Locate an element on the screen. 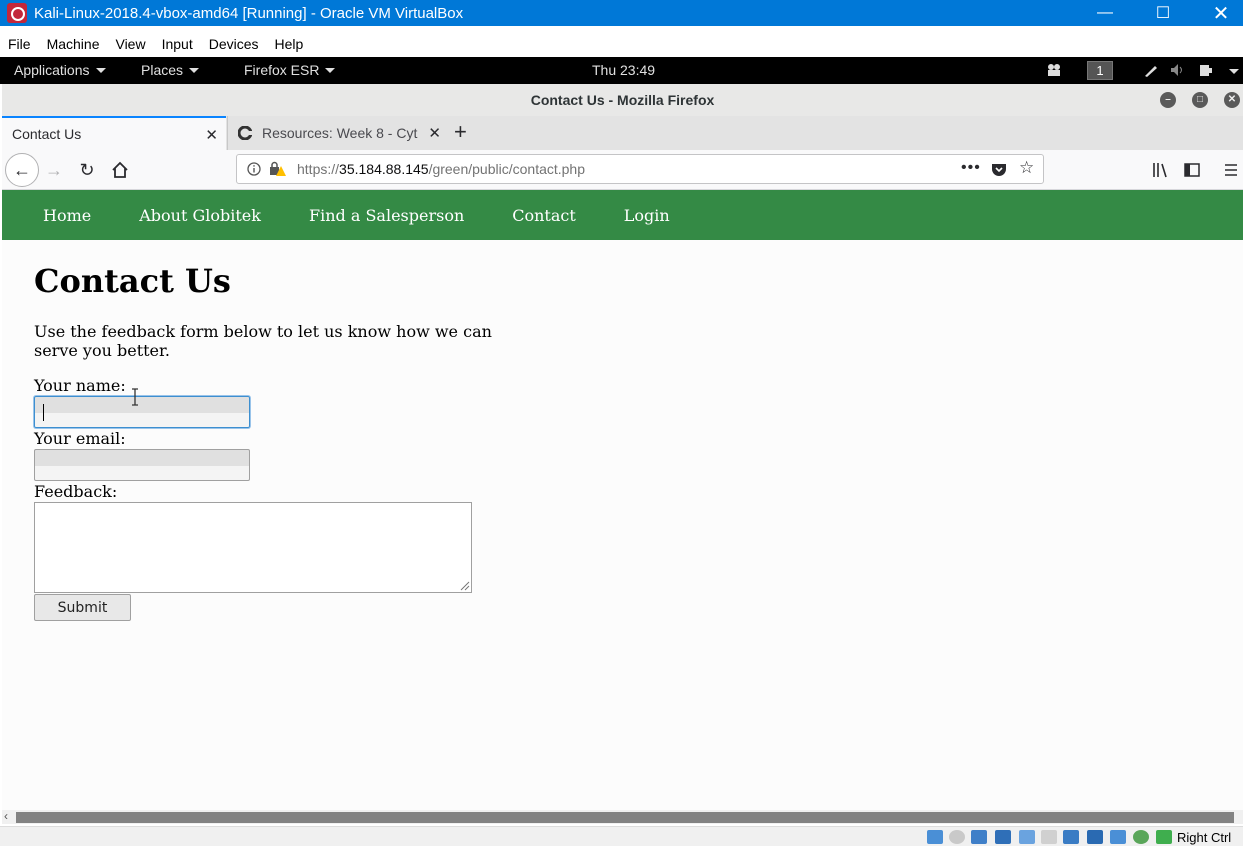 Image resolution: width=1243 pixels, height=846 pixels. maximize-icon: ☐ is located at coordinates (1163, 13).